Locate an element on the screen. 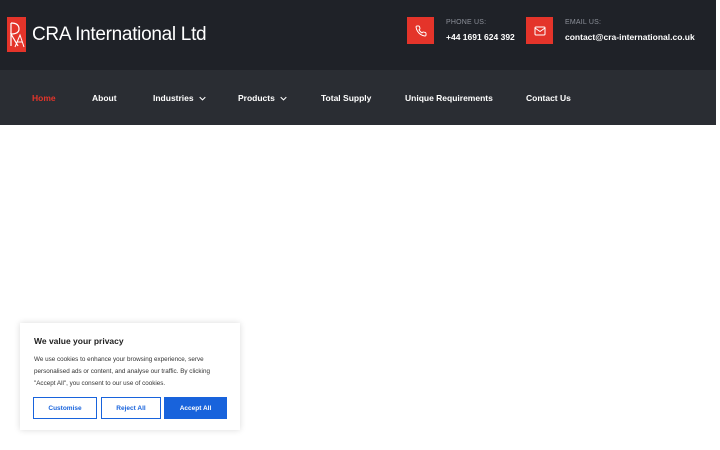 The width and height of the screenshot is (720, 450). nav-item-home: Home is located at coordinates (44, 98).